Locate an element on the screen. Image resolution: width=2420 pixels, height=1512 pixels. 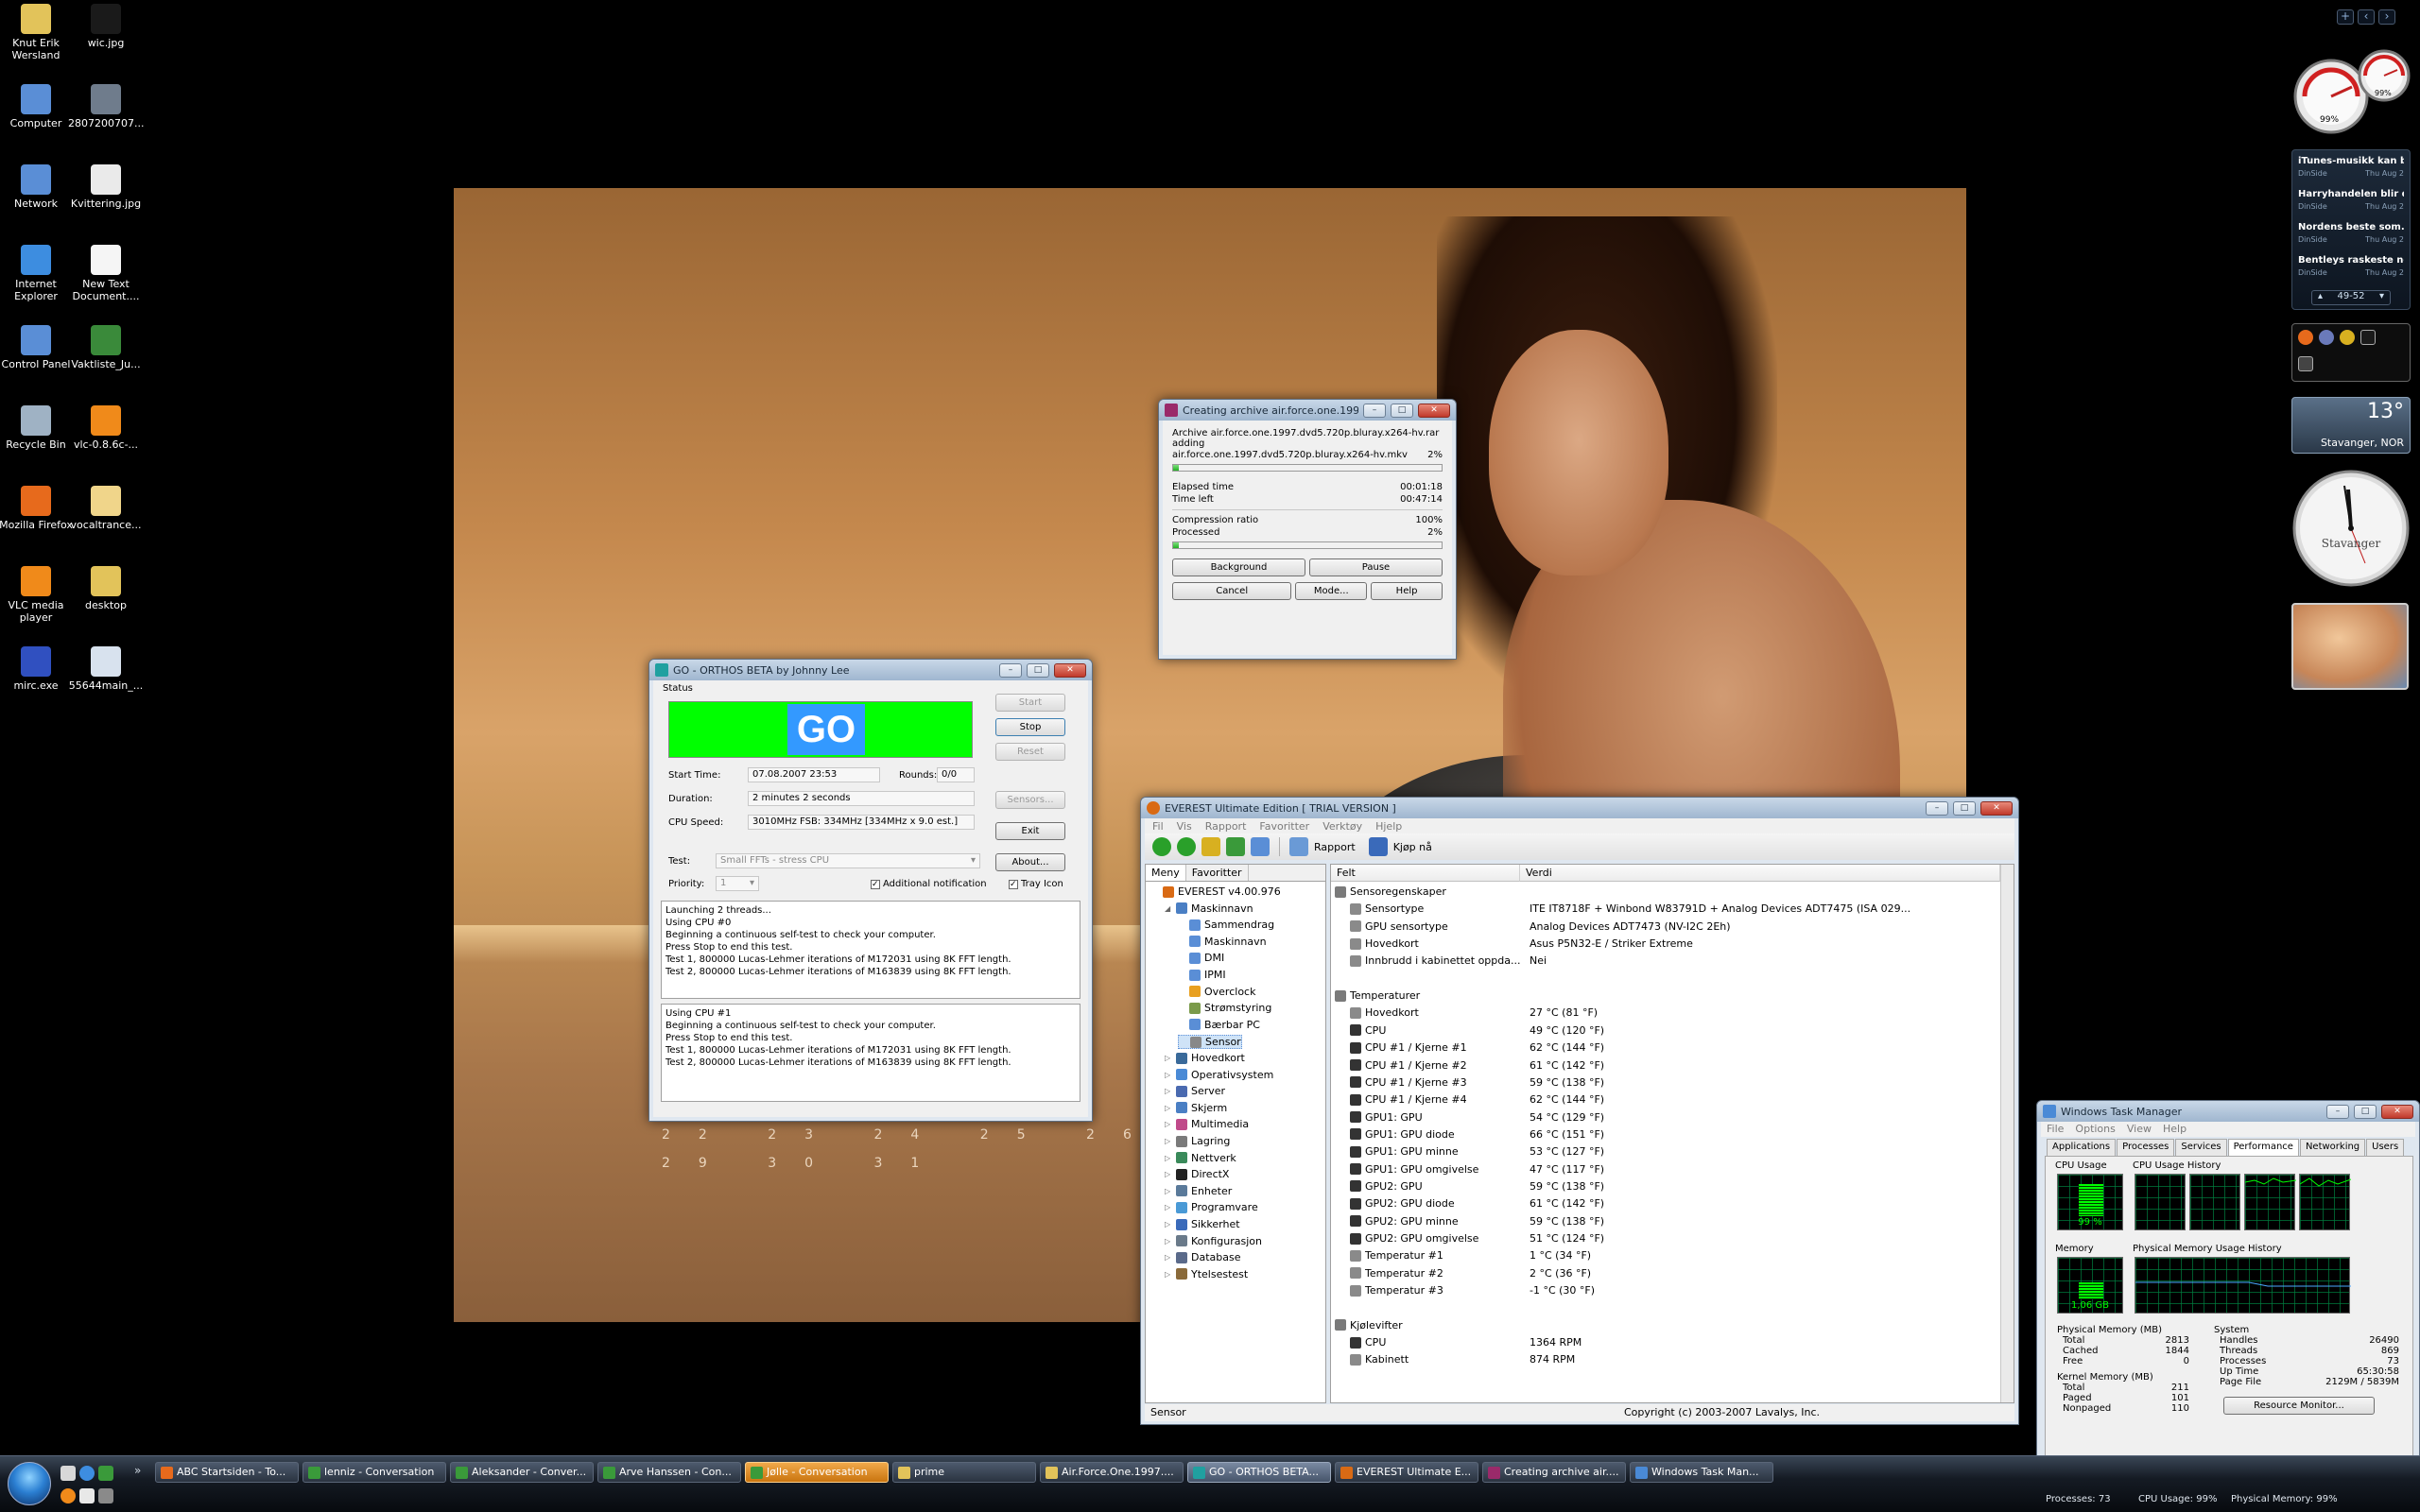
tree-item: ▷ Programvare is located at coordinates (1211, 1207).